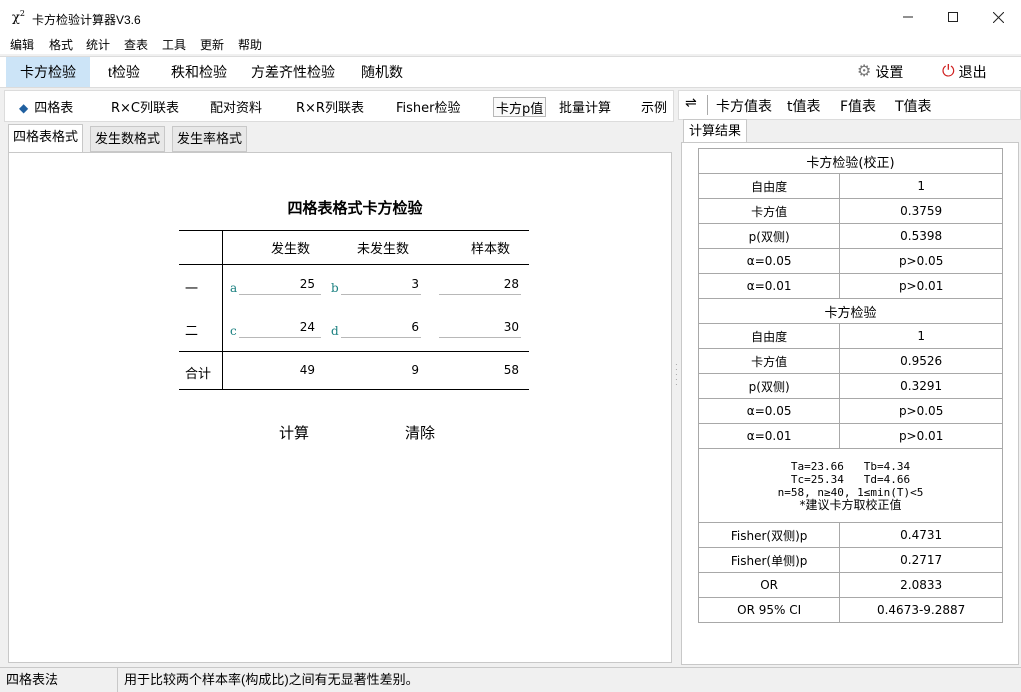 The height and width of the screenshot is (692, 1021). I want to click on result-value: p>0.01, so click(921, 436).